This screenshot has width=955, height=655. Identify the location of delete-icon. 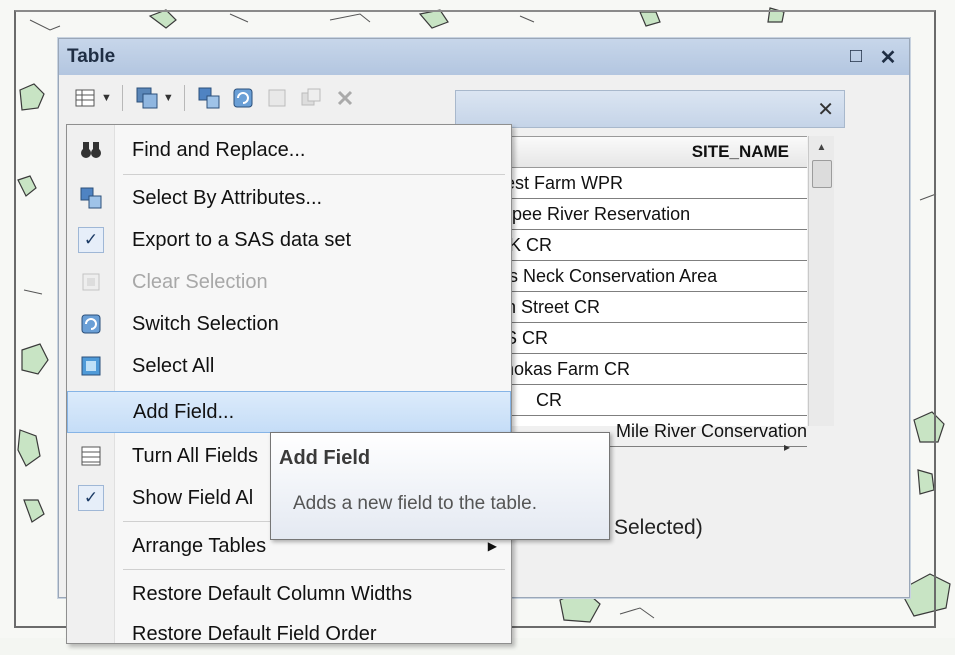
(344, 98).